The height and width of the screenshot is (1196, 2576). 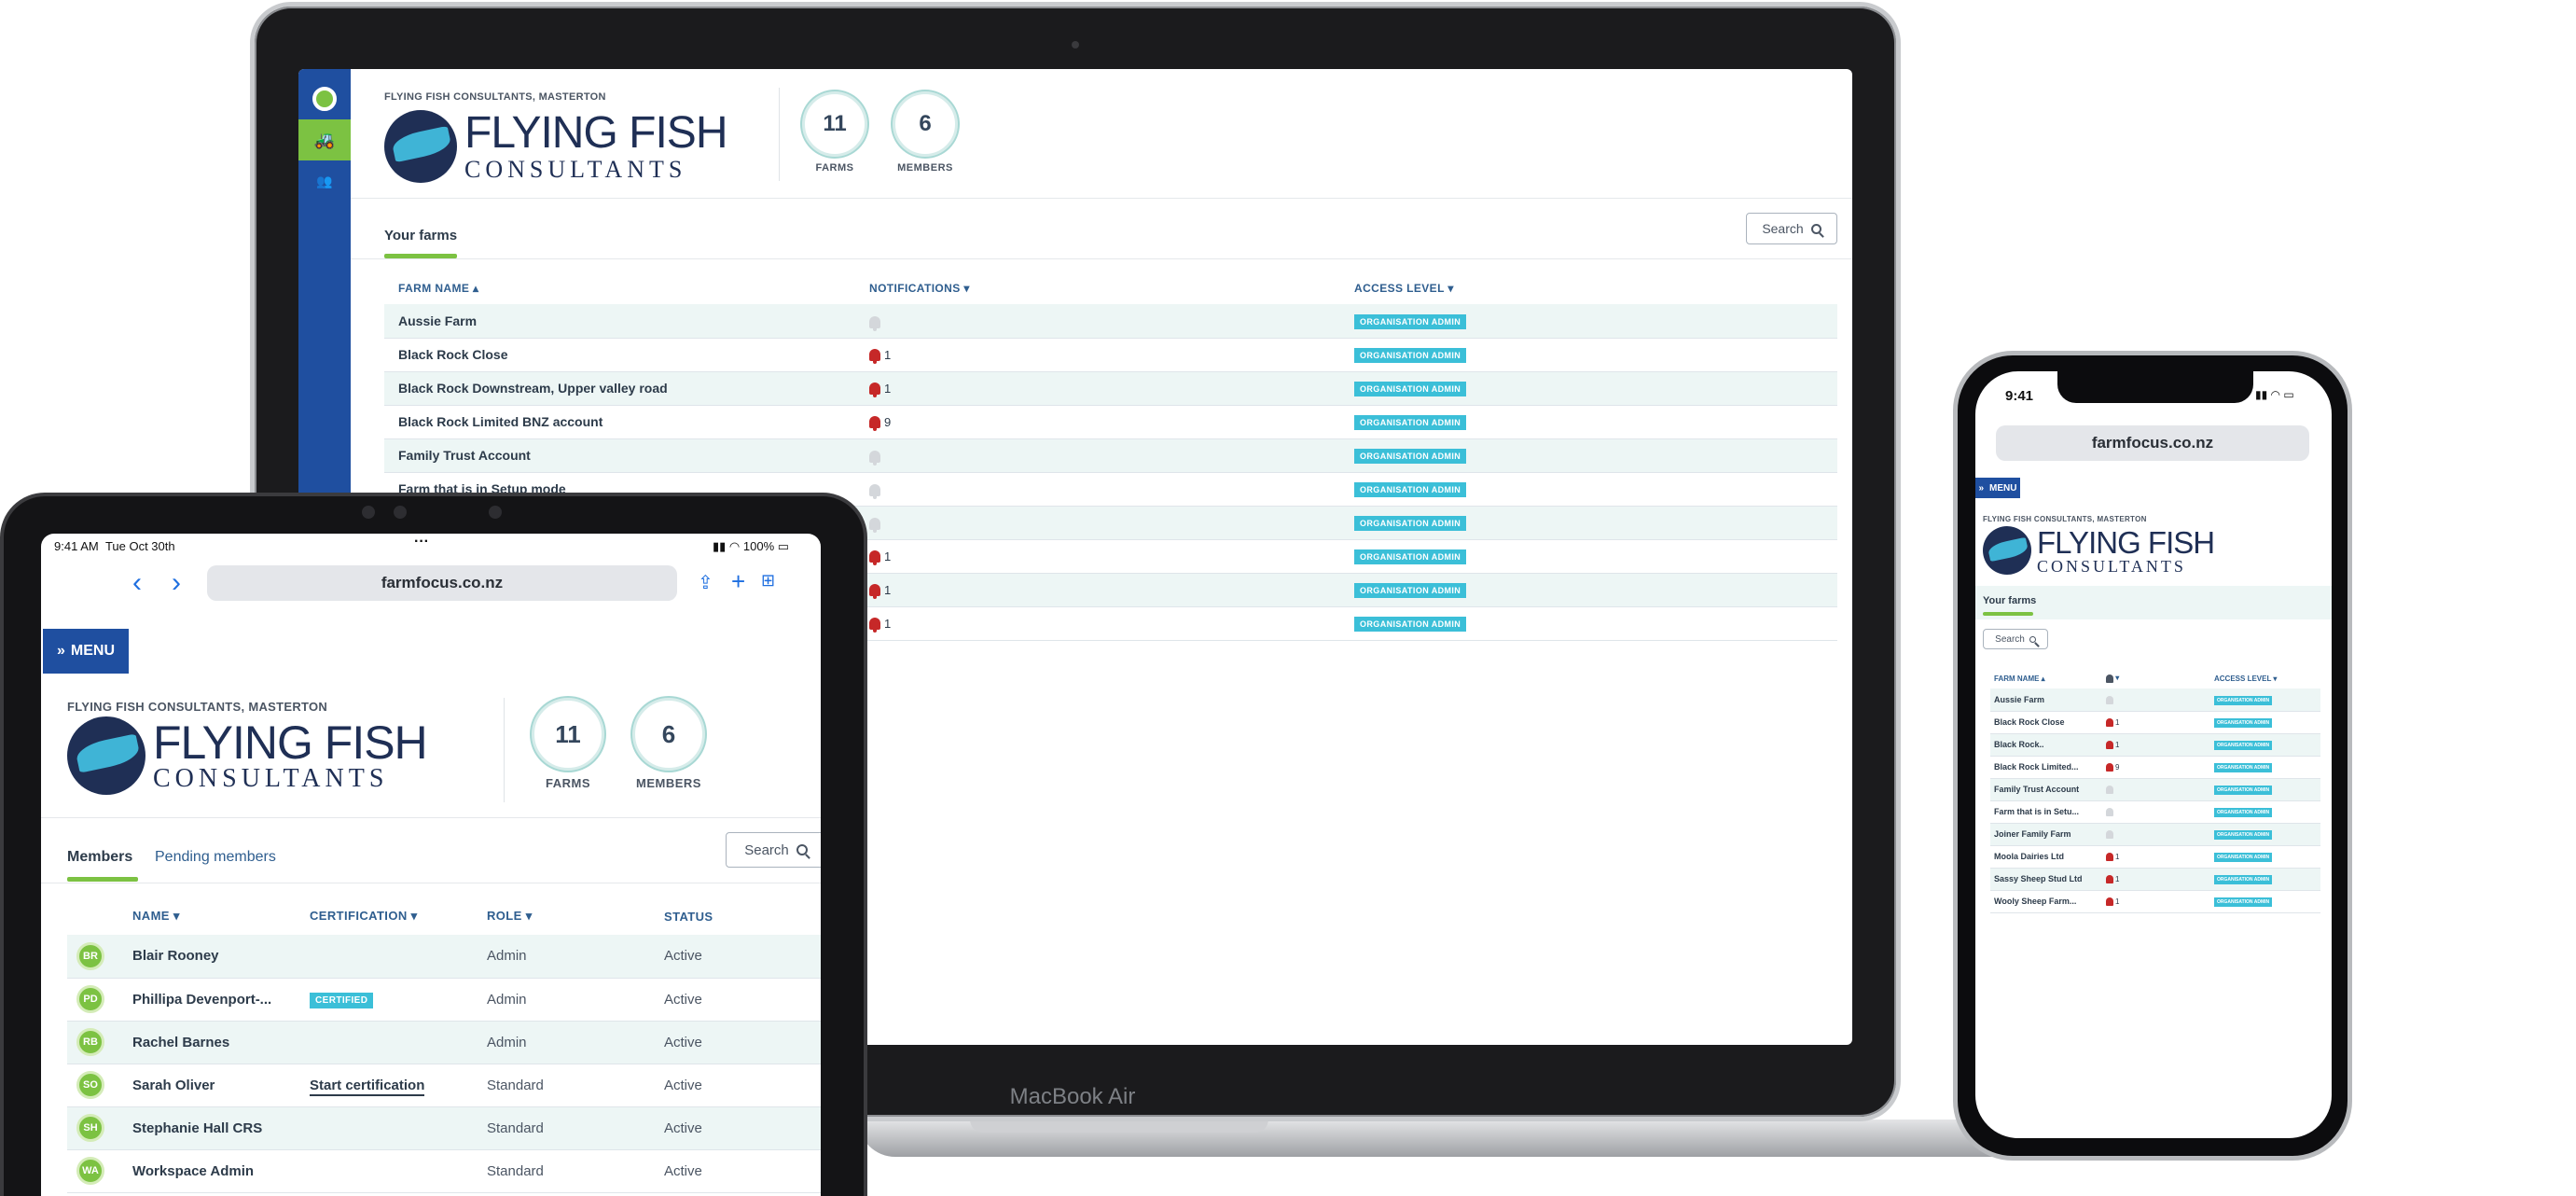 What do you see at coordinates (575, 916) in the screenshot?
I see `col-role: ROLE ▾` at bounding box center [575, 916].